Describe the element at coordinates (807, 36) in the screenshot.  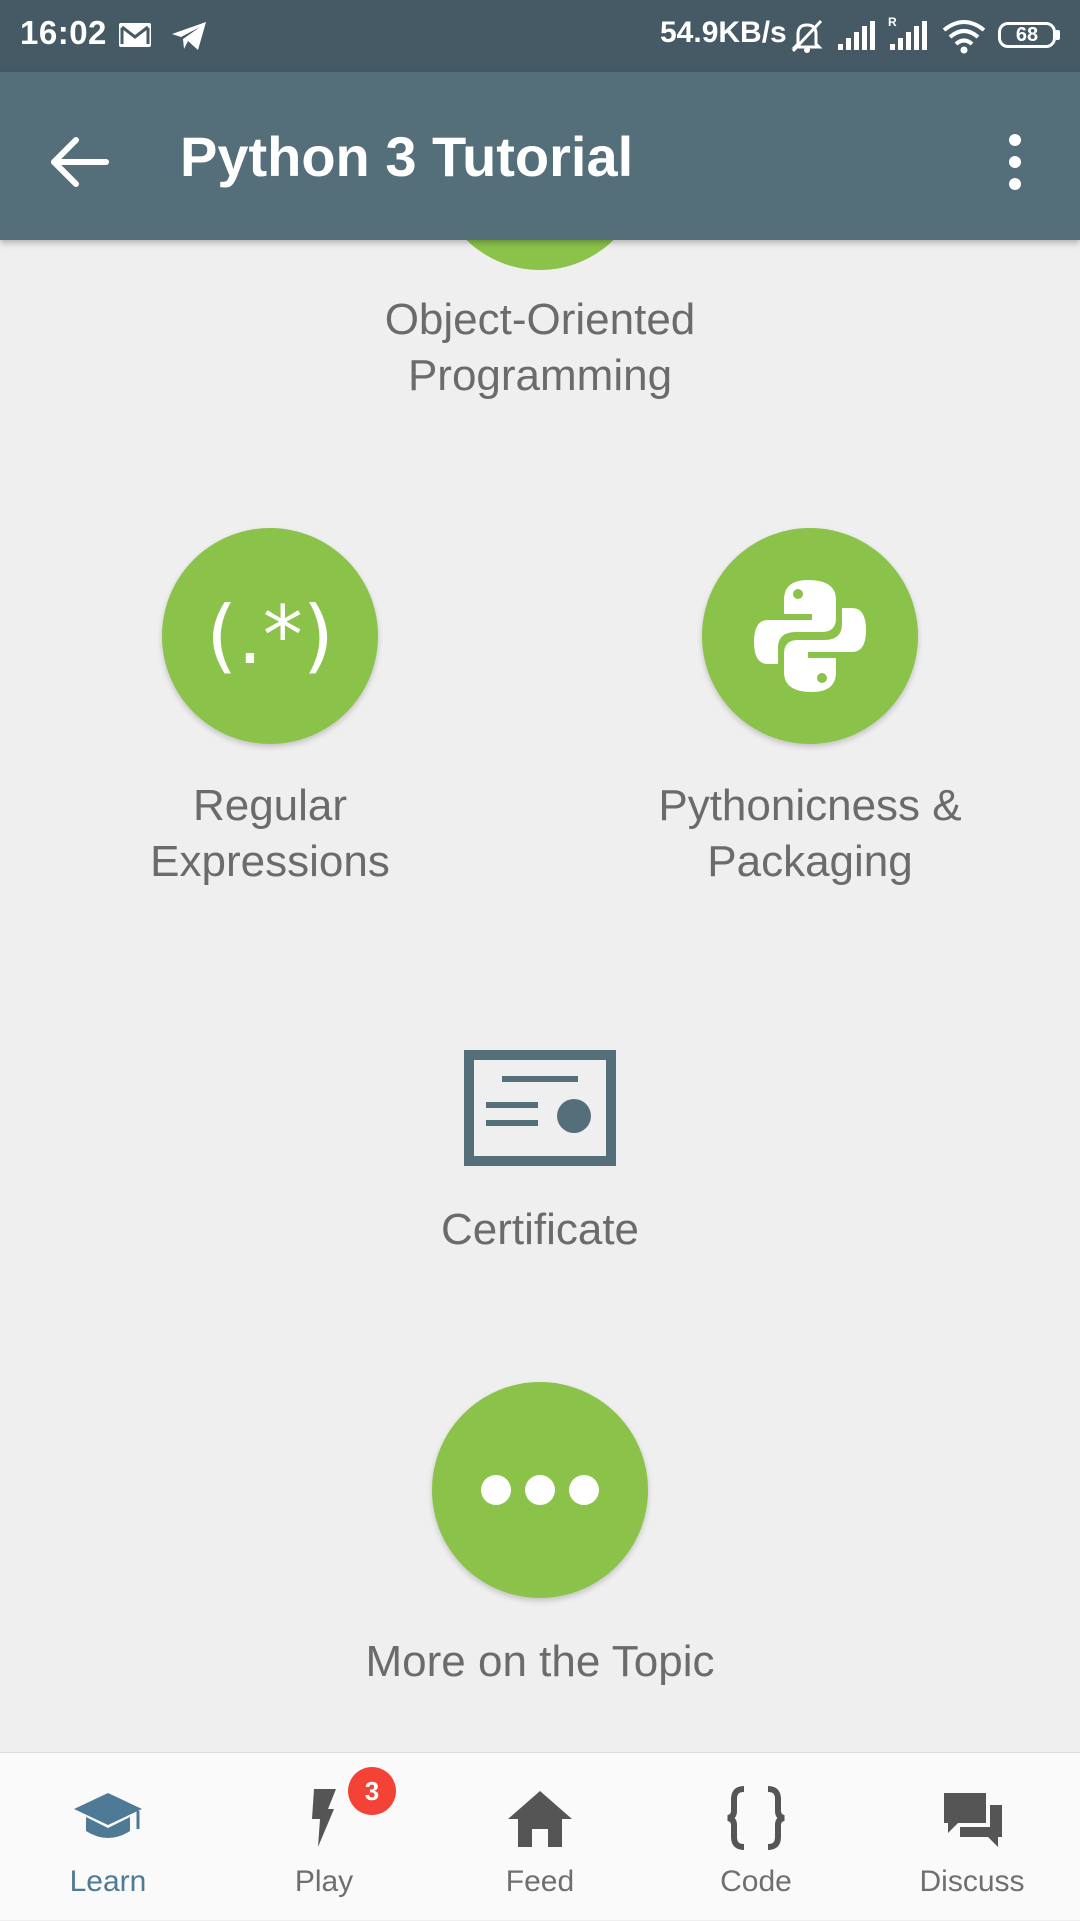
I see `mute-icon` at that location.